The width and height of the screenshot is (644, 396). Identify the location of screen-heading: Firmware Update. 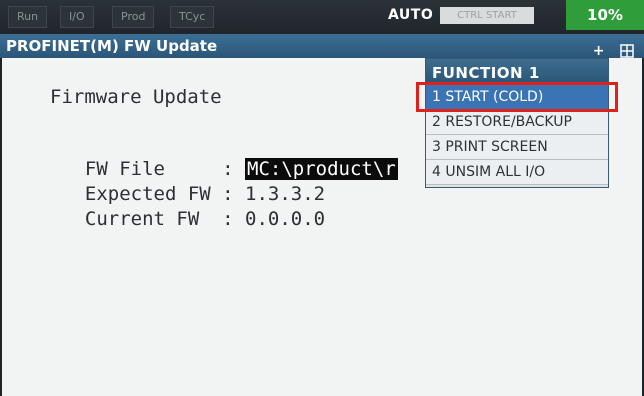
(136, 97).